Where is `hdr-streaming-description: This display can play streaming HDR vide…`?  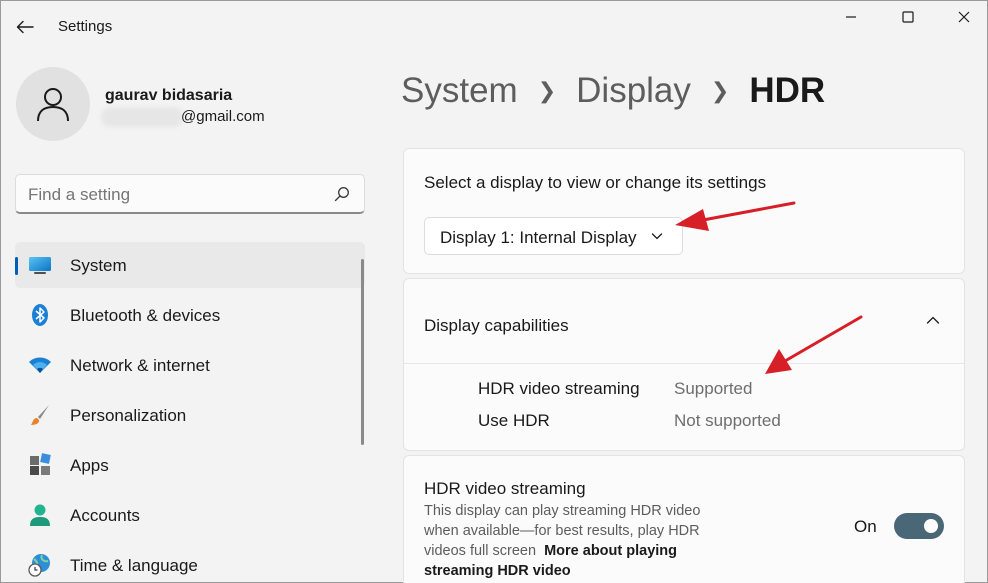 hdr-streaming-description: This display can play streaming HDR vide… is located at coordinates (574, 541).